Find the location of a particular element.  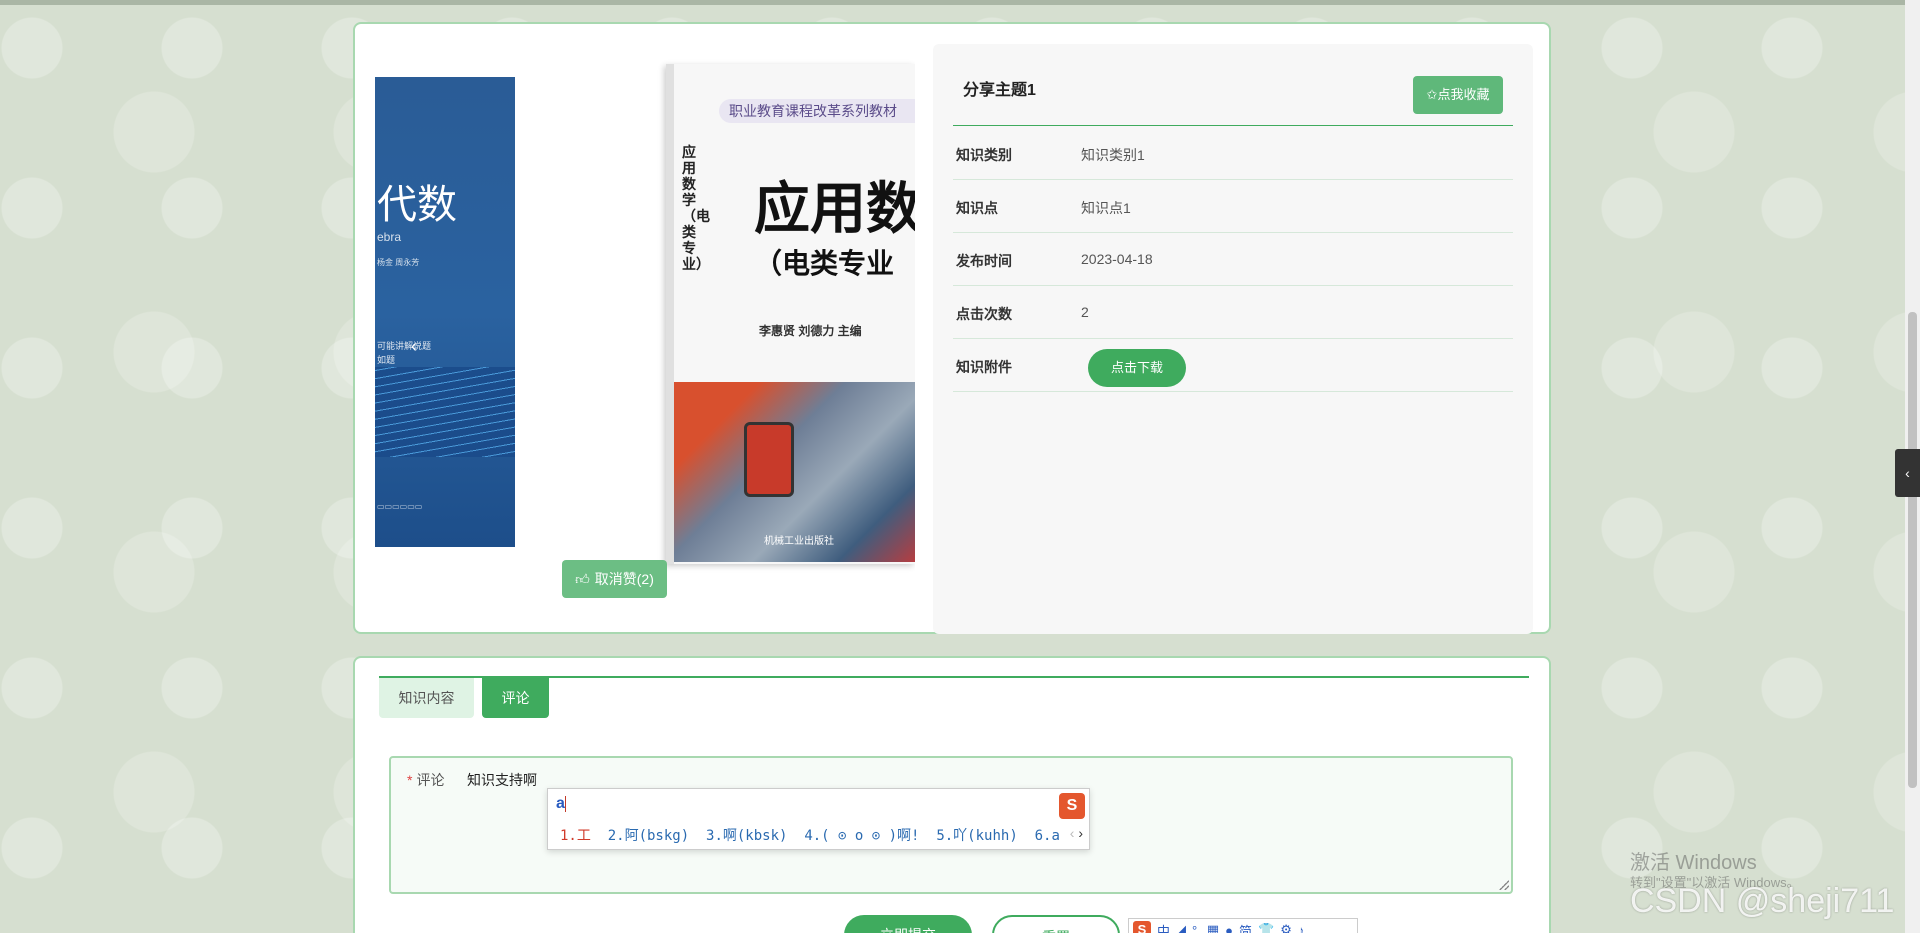

info-row-attachment: 知识附件 点击下载 is located at coordinates (1233, 365).